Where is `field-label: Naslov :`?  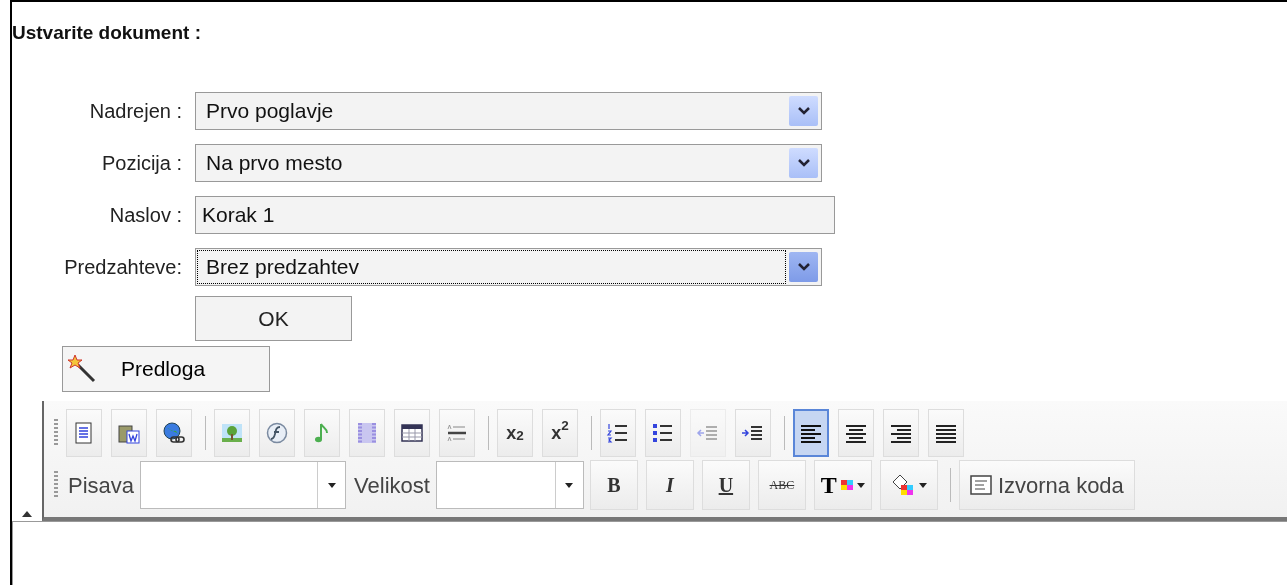
field-label: Naslov : is located at coordinates (145, 215).